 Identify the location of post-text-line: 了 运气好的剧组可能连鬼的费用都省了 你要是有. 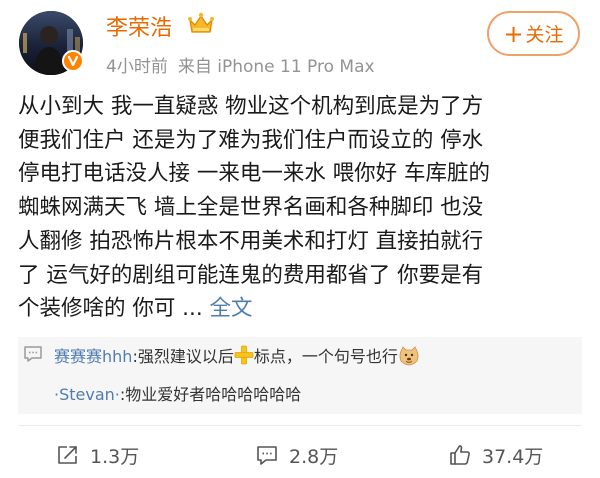
(251, 275).